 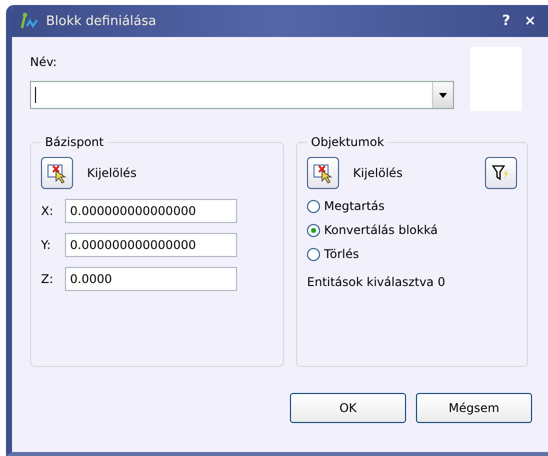 I want to click on coordinate-label: Z:, so click(x=47, y=279).